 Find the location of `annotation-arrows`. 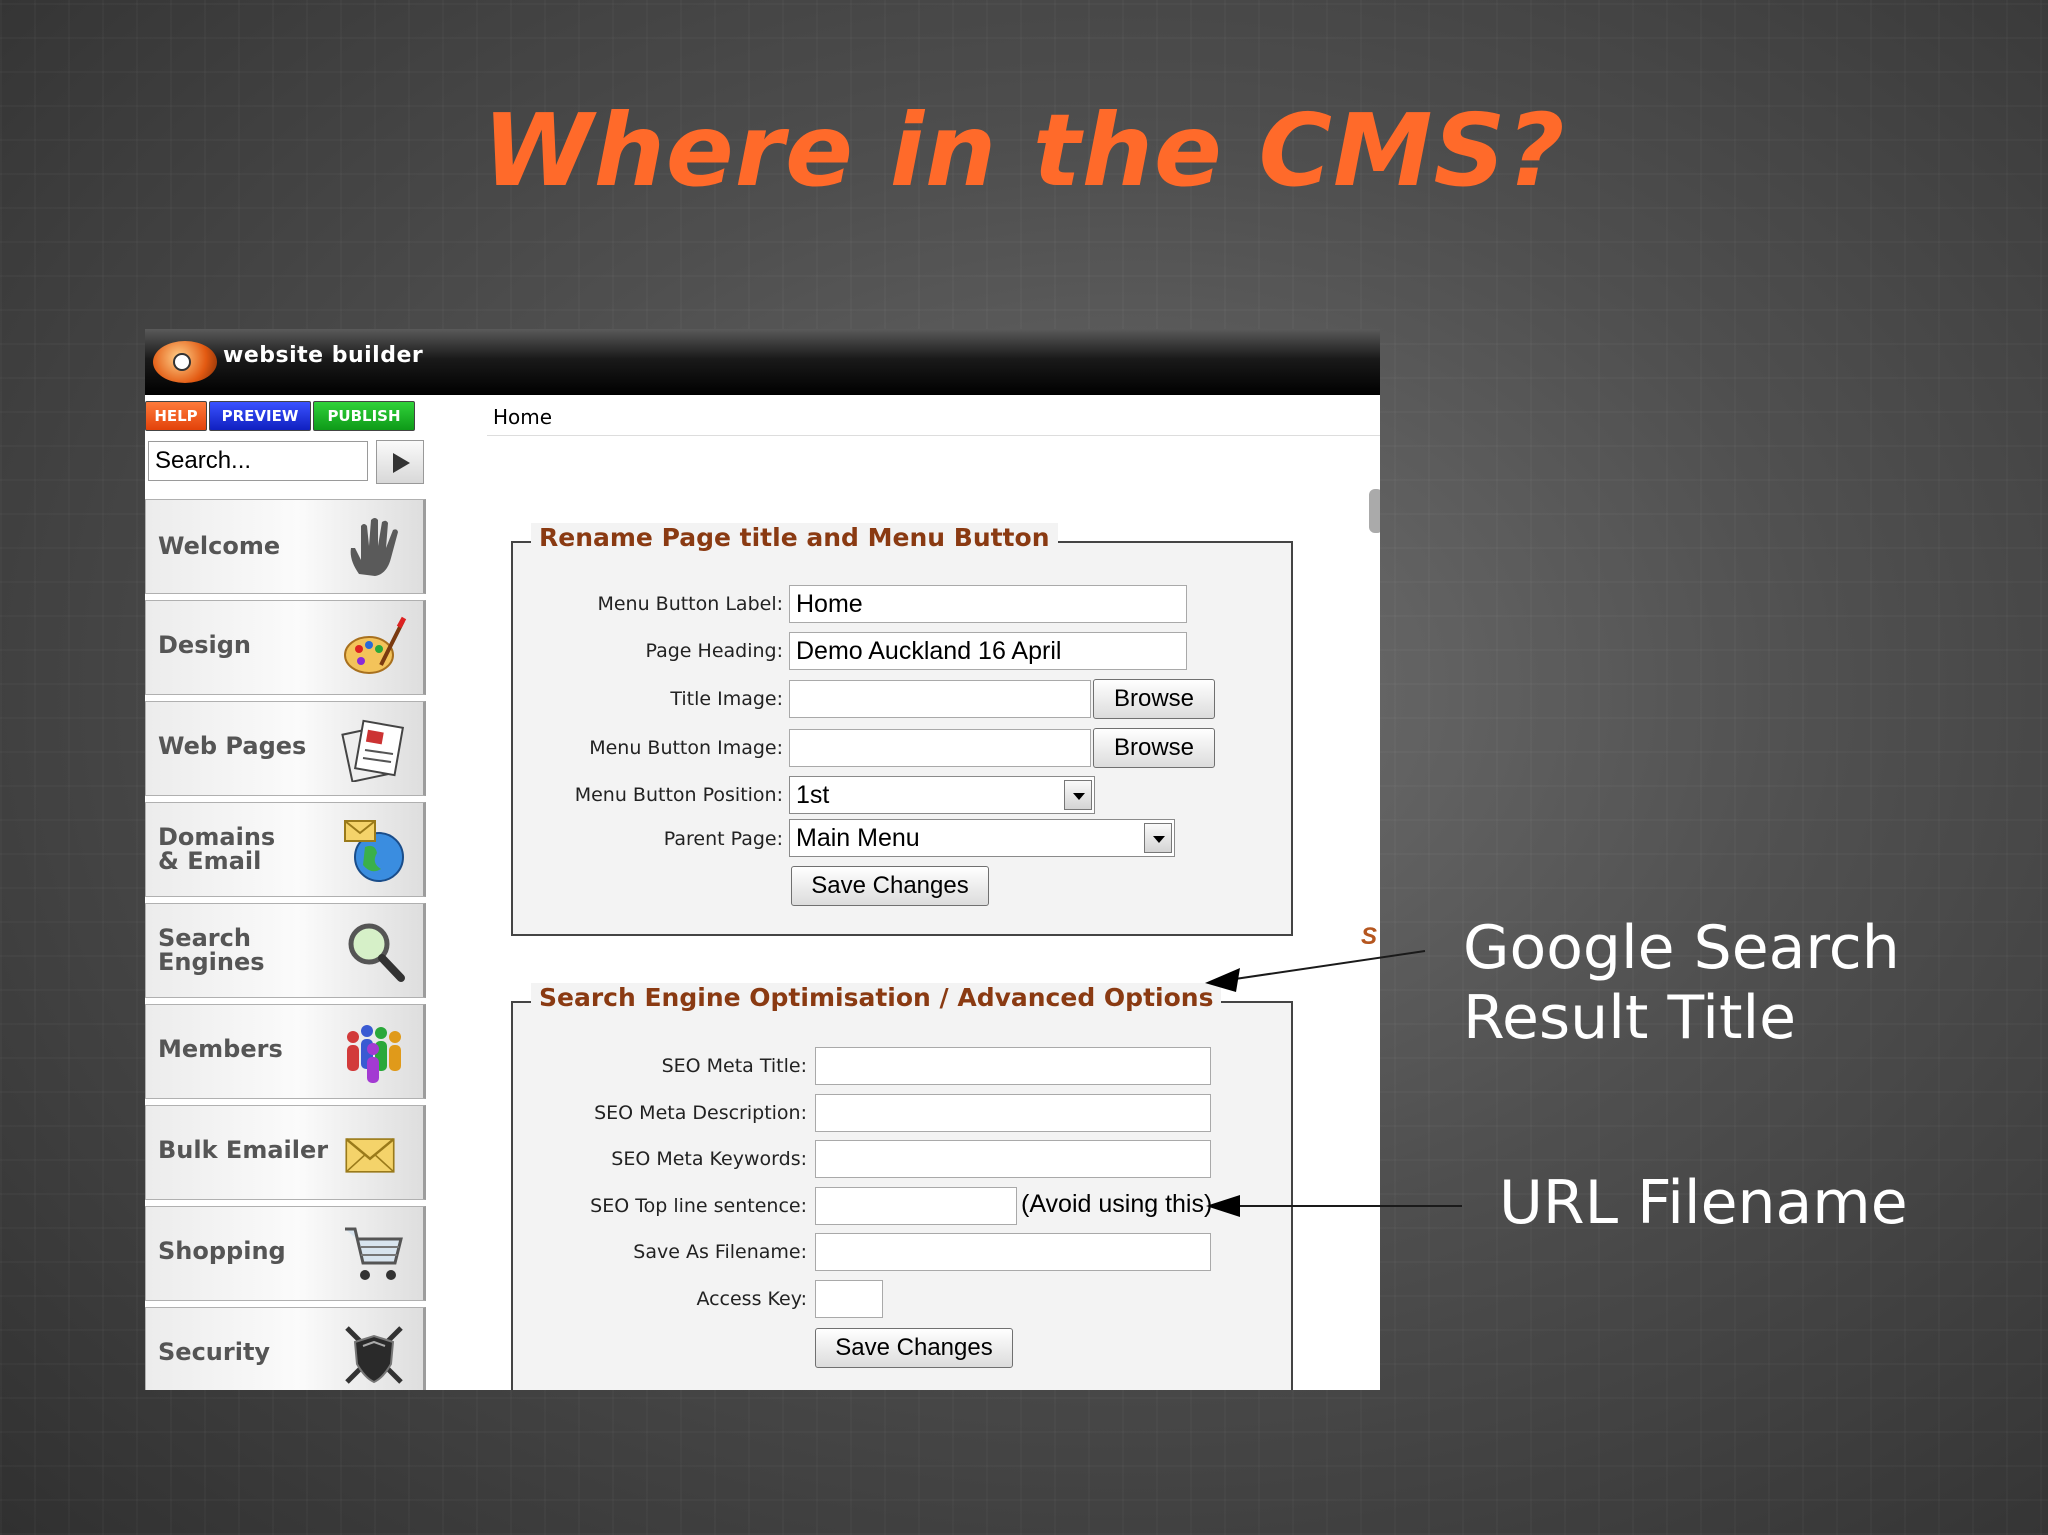

annotation-arrows is located at coordinates (1333, 1083).